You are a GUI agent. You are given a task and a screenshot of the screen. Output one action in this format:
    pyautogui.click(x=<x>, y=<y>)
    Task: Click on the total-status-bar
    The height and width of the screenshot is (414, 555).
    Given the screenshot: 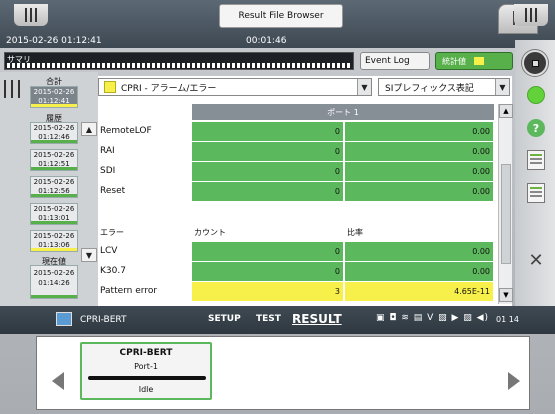 What is the action you would take?
    pyautogui.click(x=54, y=105)
    